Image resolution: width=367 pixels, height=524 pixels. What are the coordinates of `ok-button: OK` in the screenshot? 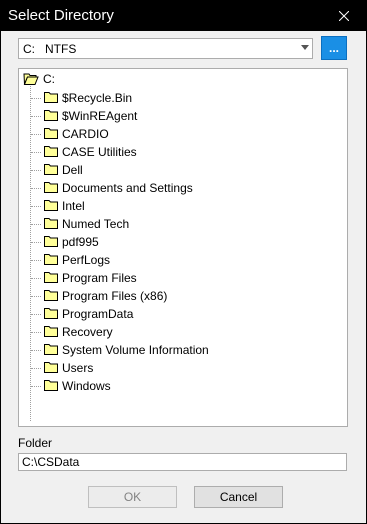 It's located at (132, 497).